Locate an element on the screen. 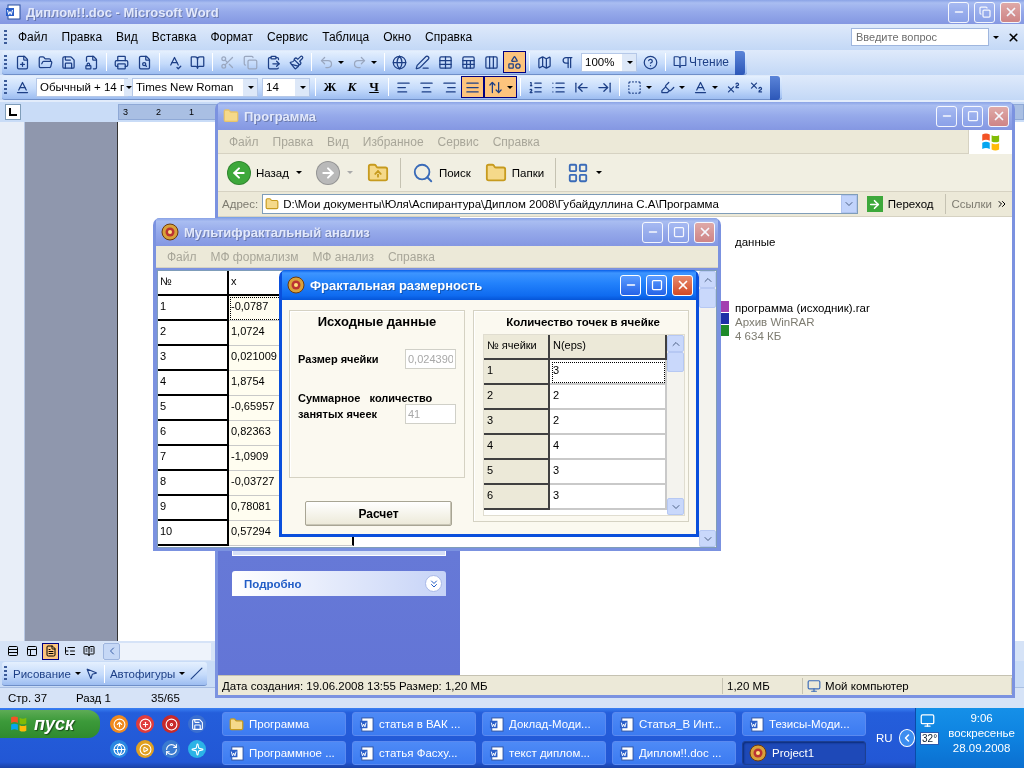 The image size is (1024, 768). ruler-number: 1 is located at coordinates (192, 112).